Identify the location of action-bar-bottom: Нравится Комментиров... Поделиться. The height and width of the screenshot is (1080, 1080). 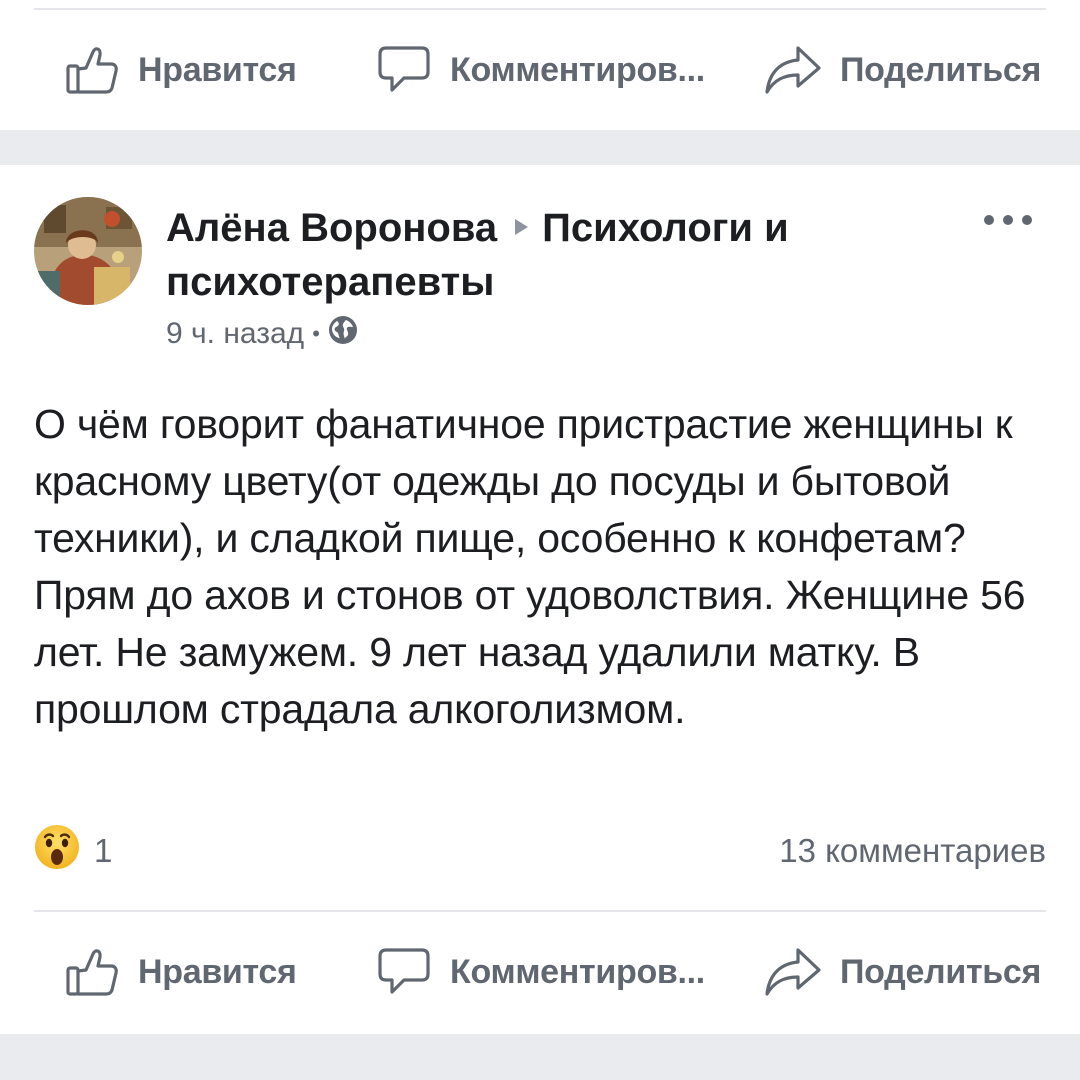
(540, 972).